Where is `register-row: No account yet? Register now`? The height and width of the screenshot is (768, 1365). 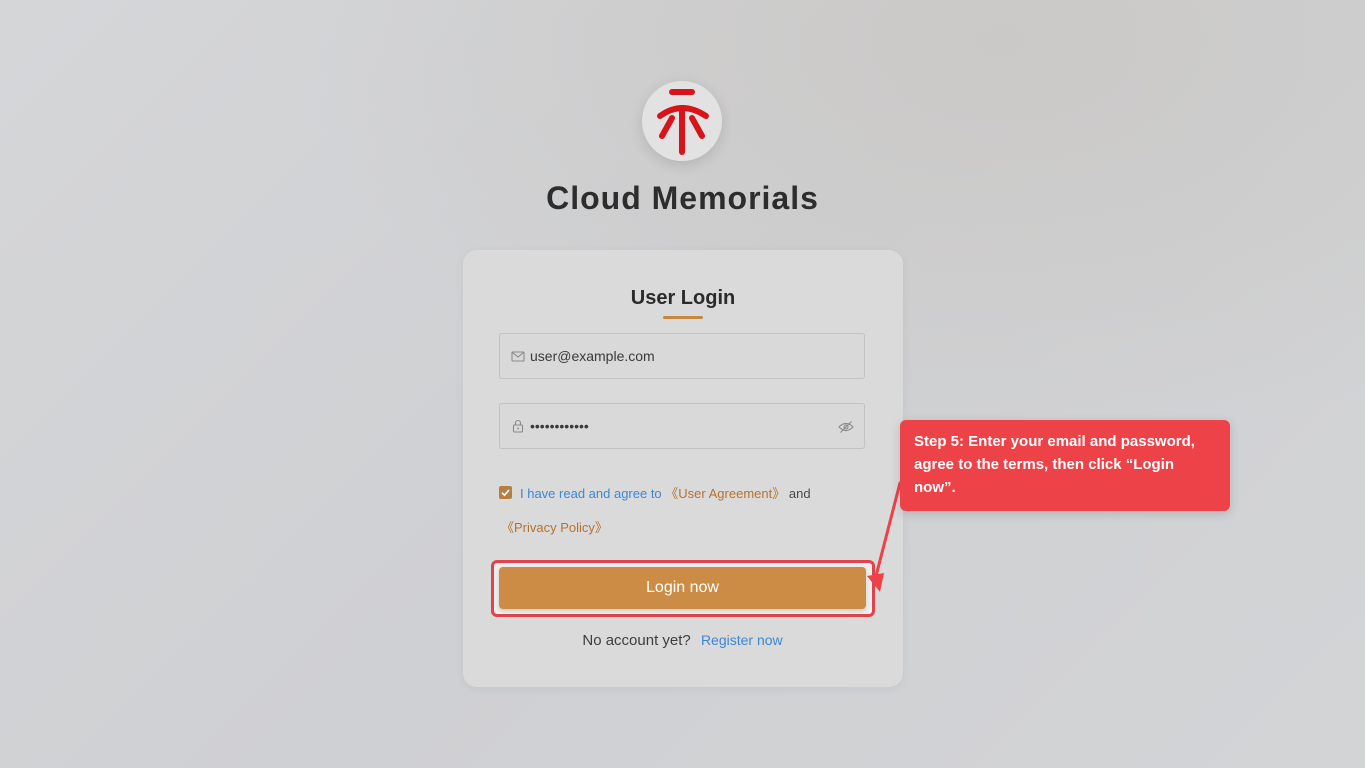
register-row: No account yet? Register now is located at coordinates (682, 640).